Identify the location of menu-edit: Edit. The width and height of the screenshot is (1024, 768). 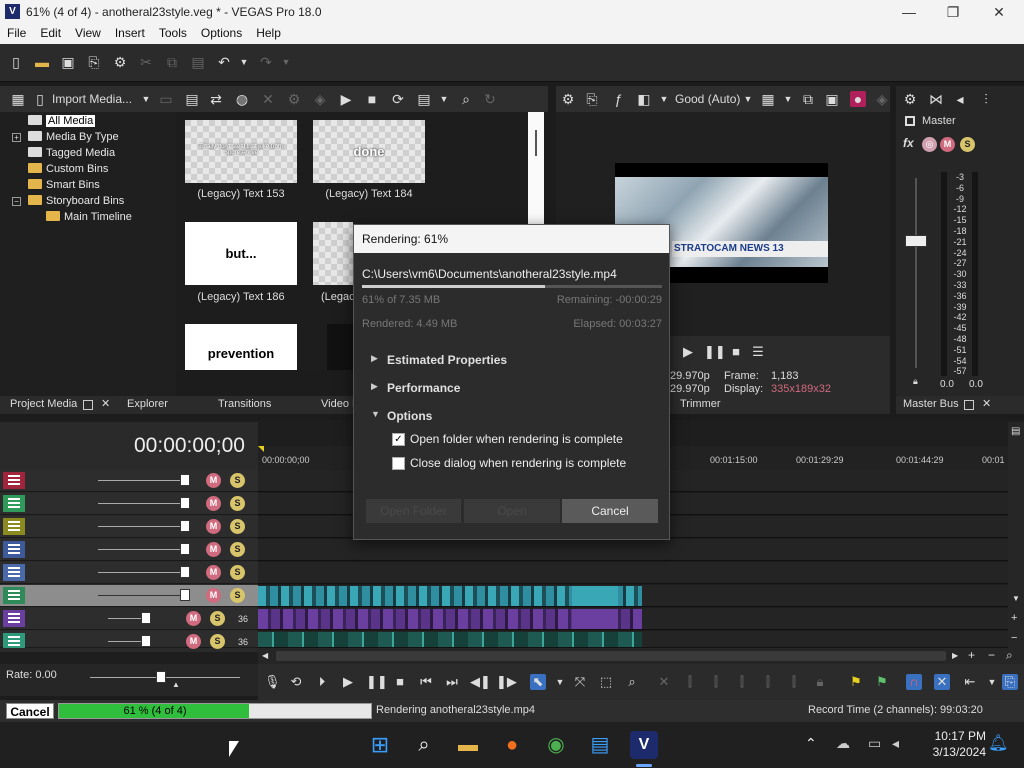
(50, 32).